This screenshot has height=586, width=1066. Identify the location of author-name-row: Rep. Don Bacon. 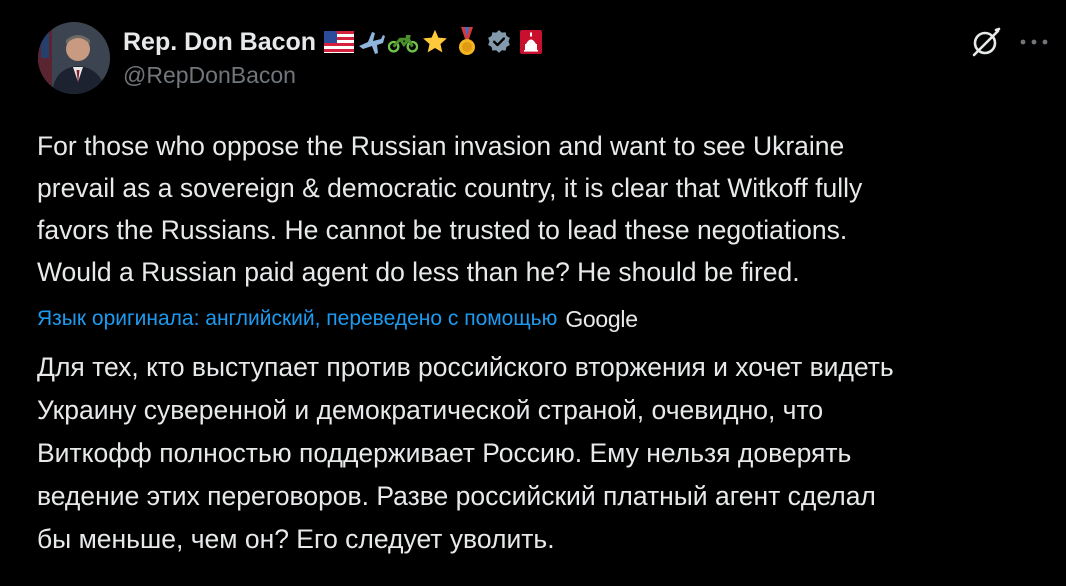
(335, 42).